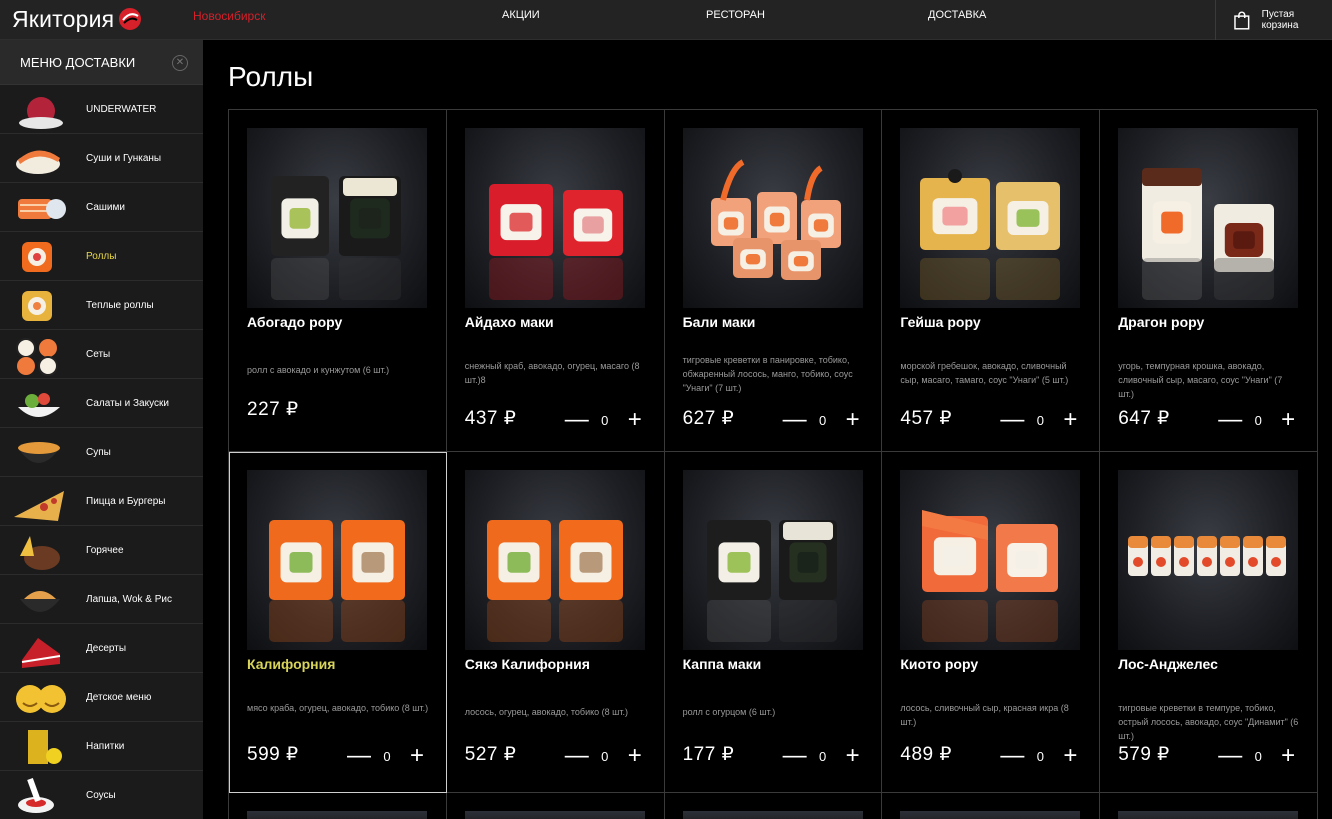 Image resolution: width=1332 pixels, height=819 pixels. I want to click on cart-button: Пустая корзина, so click(1273, 20).